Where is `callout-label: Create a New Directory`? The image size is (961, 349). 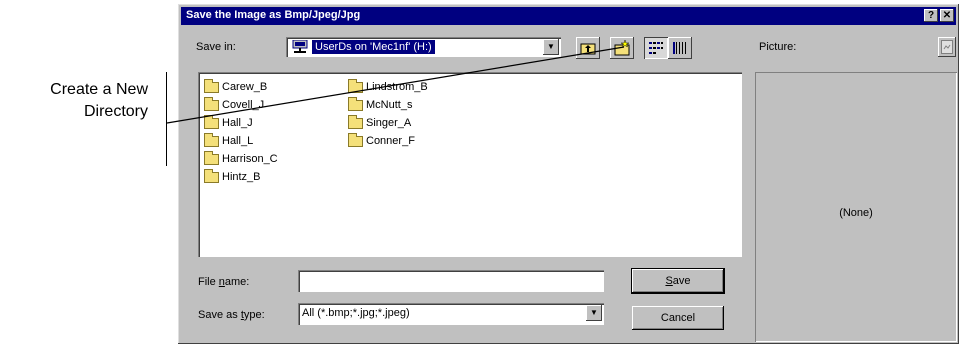
callout-label: Create a New Directory is located at coordinates (99, 101).